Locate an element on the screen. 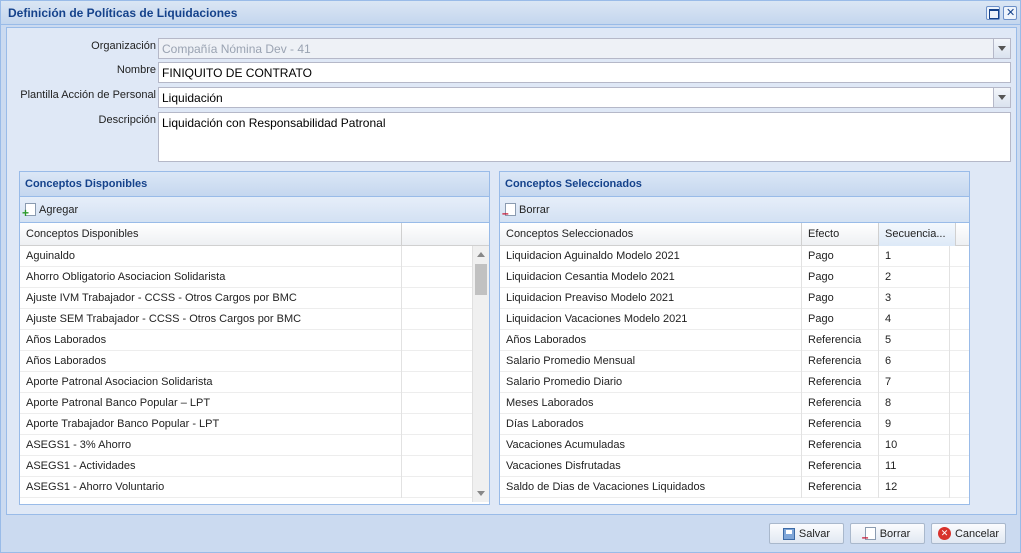  table-row: Salario Promedio Mensual Referencia 6 is located at coordinates (734, 361).